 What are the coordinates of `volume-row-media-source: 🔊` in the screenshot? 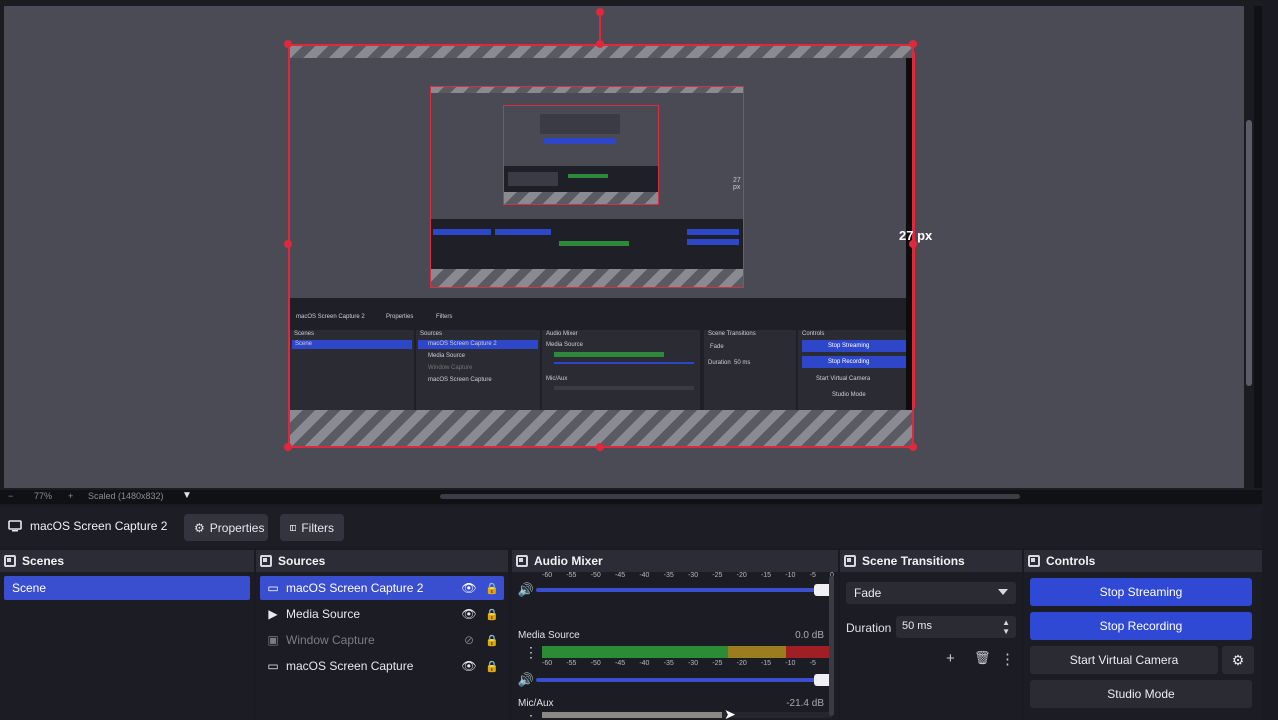 It's located at (677, 680).